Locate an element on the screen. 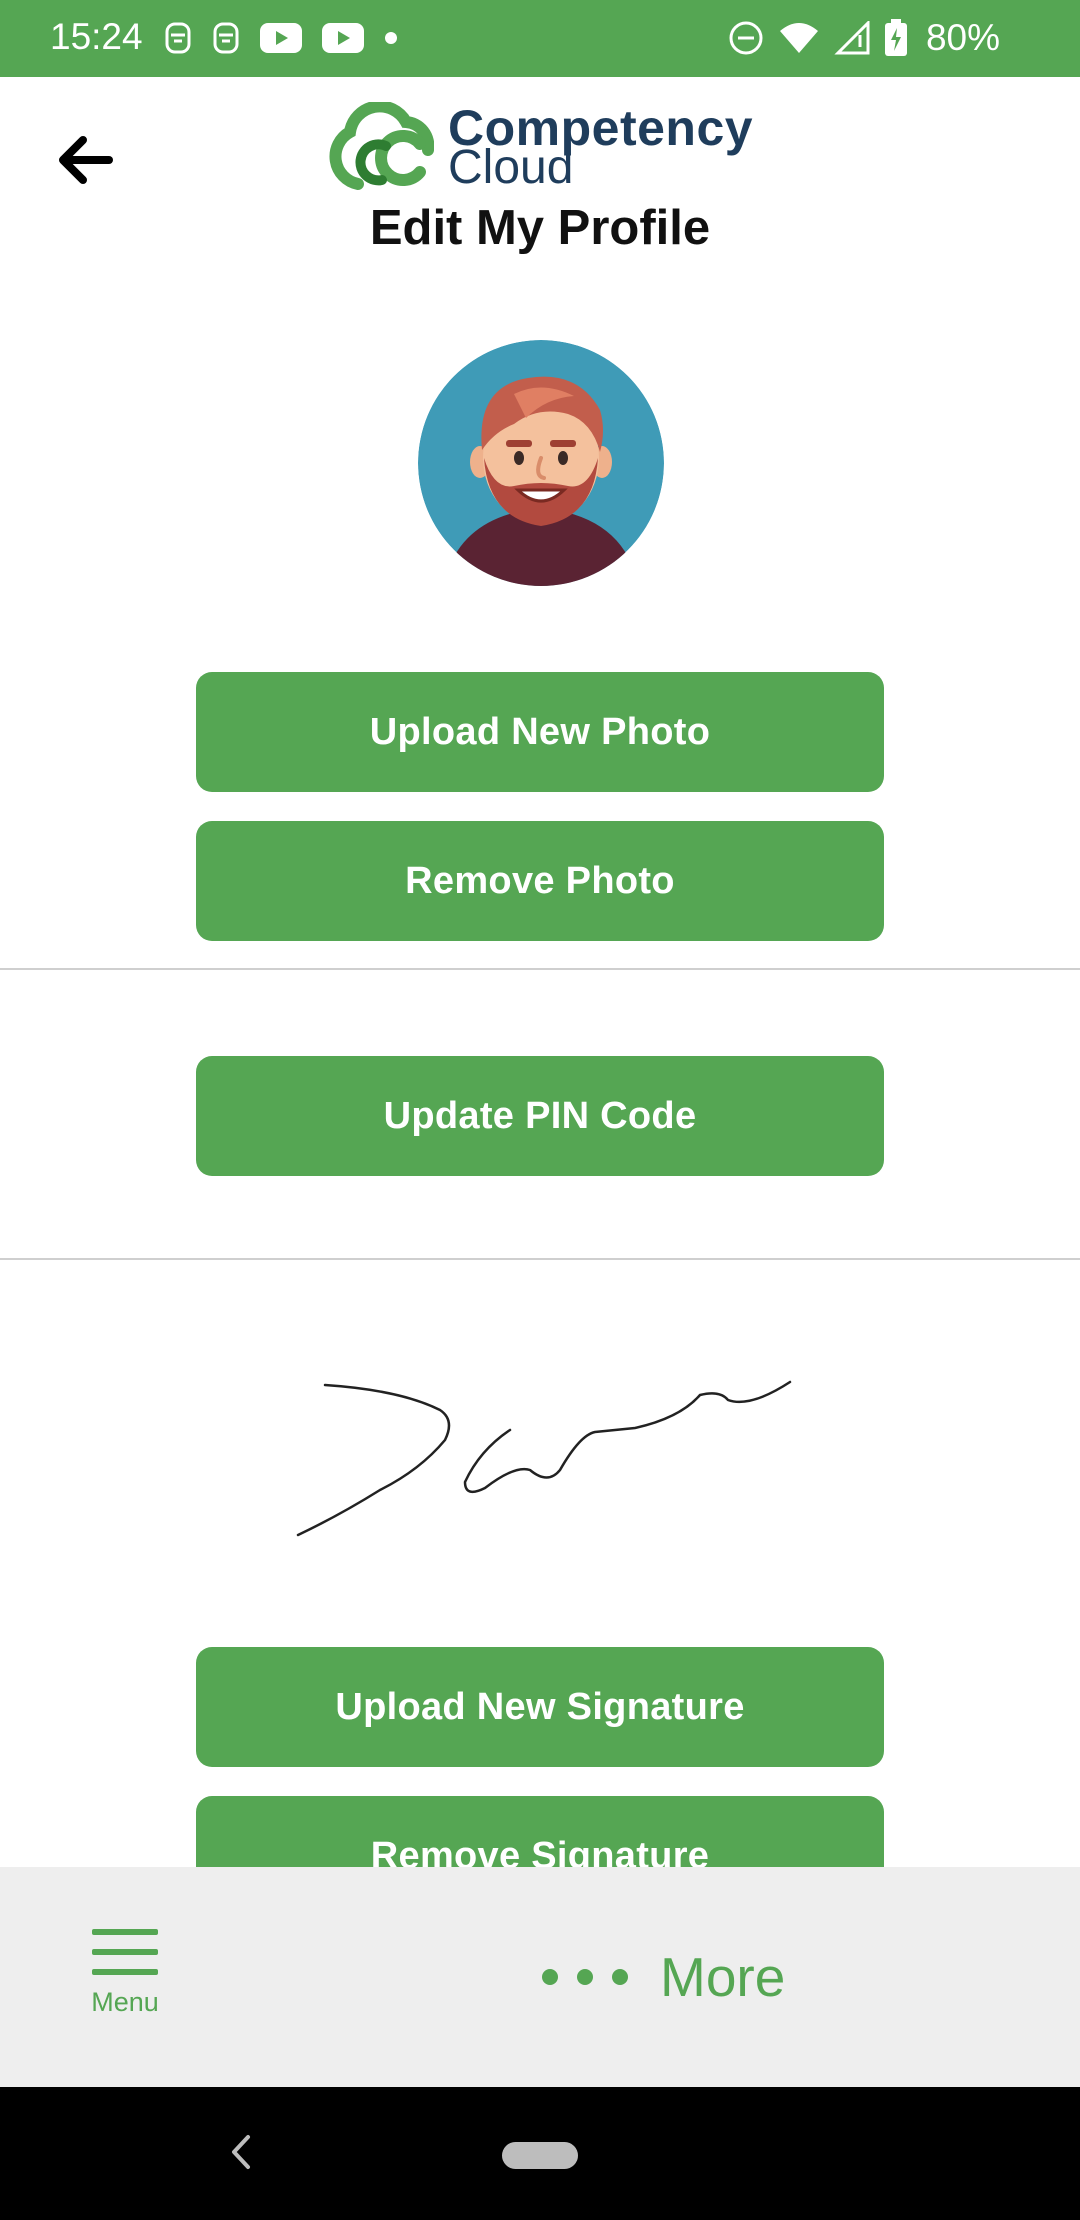 The width and height of the screenshot is (1080, 2220). back-button is located at coordinates (86, 160).